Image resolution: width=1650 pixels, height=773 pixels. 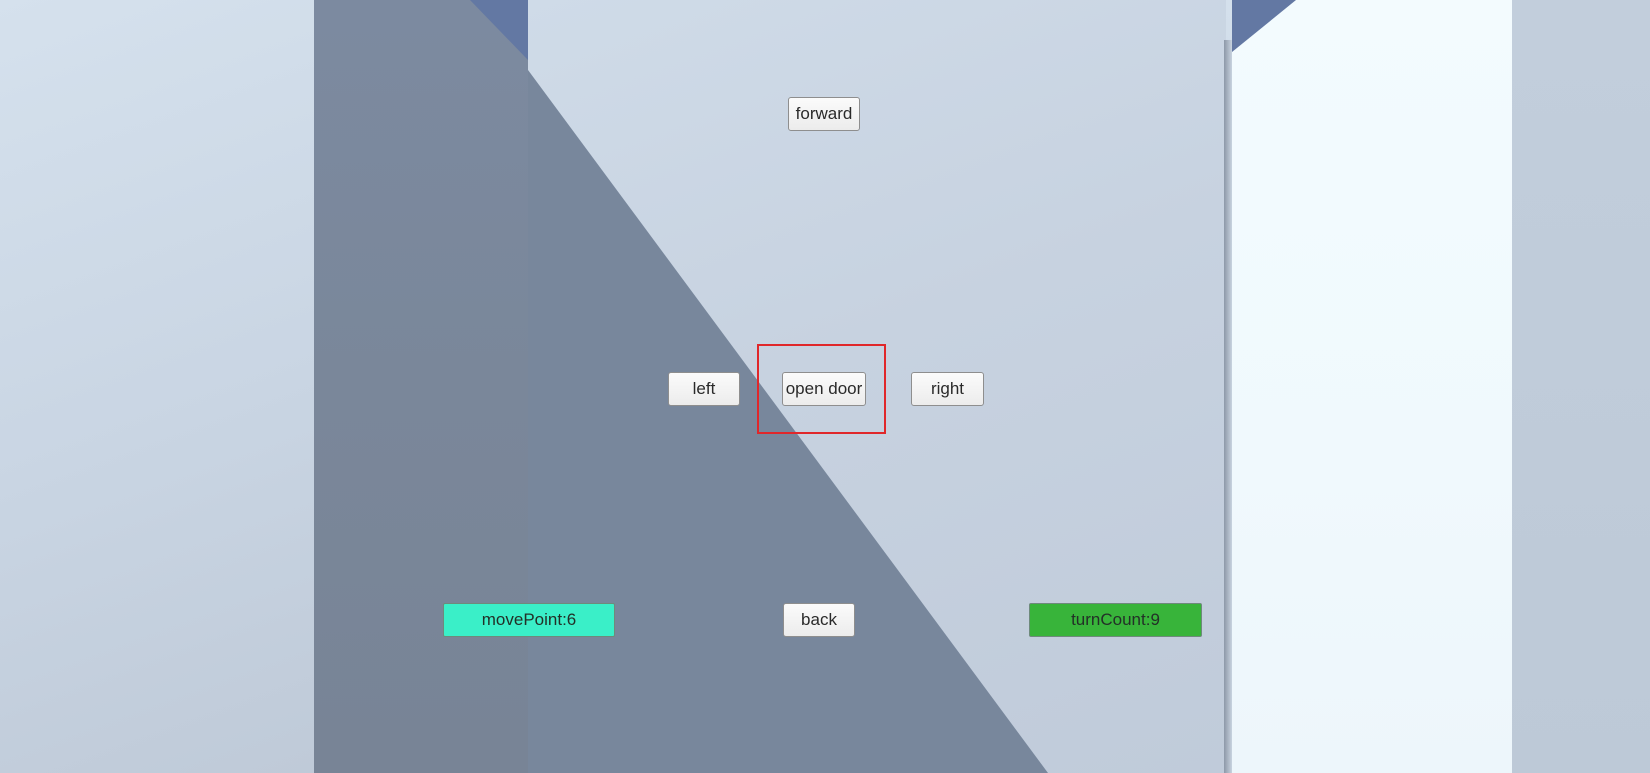 What do you see at coordinates (1228, 406) in the screenshot?
I see `right-wall-edge` at bounding box center [1228, 406].